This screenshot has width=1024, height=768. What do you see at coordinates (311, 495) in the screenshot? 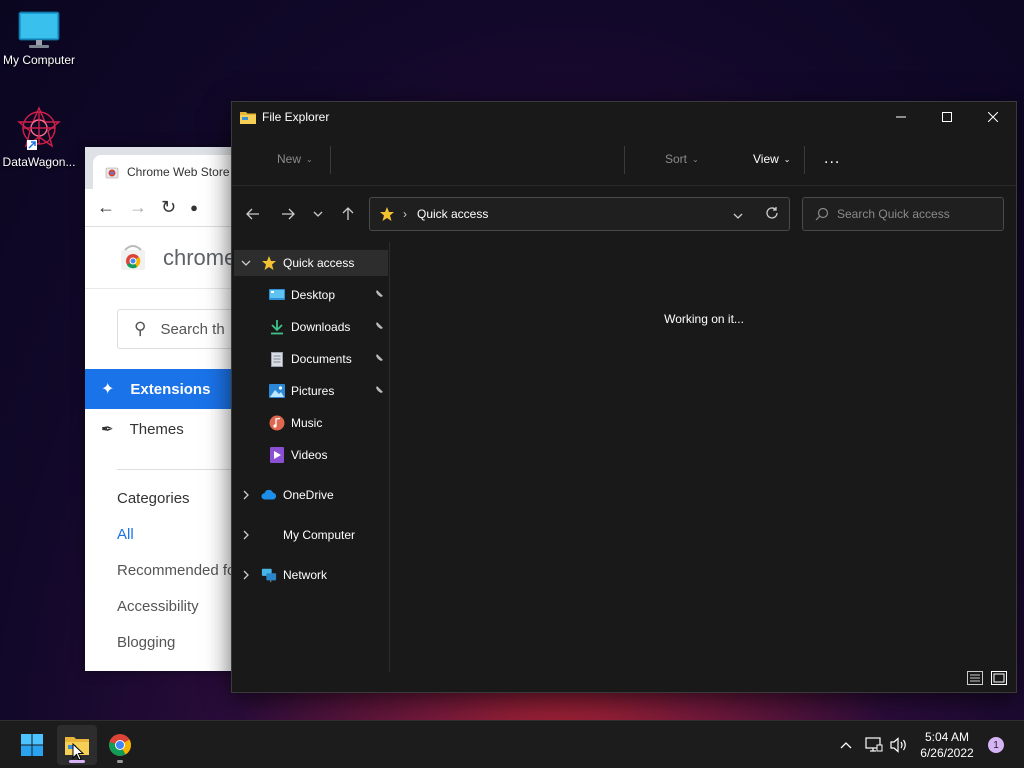
I see `tree-item-onedrive: OneDrive` at bounding box center [311, 495].